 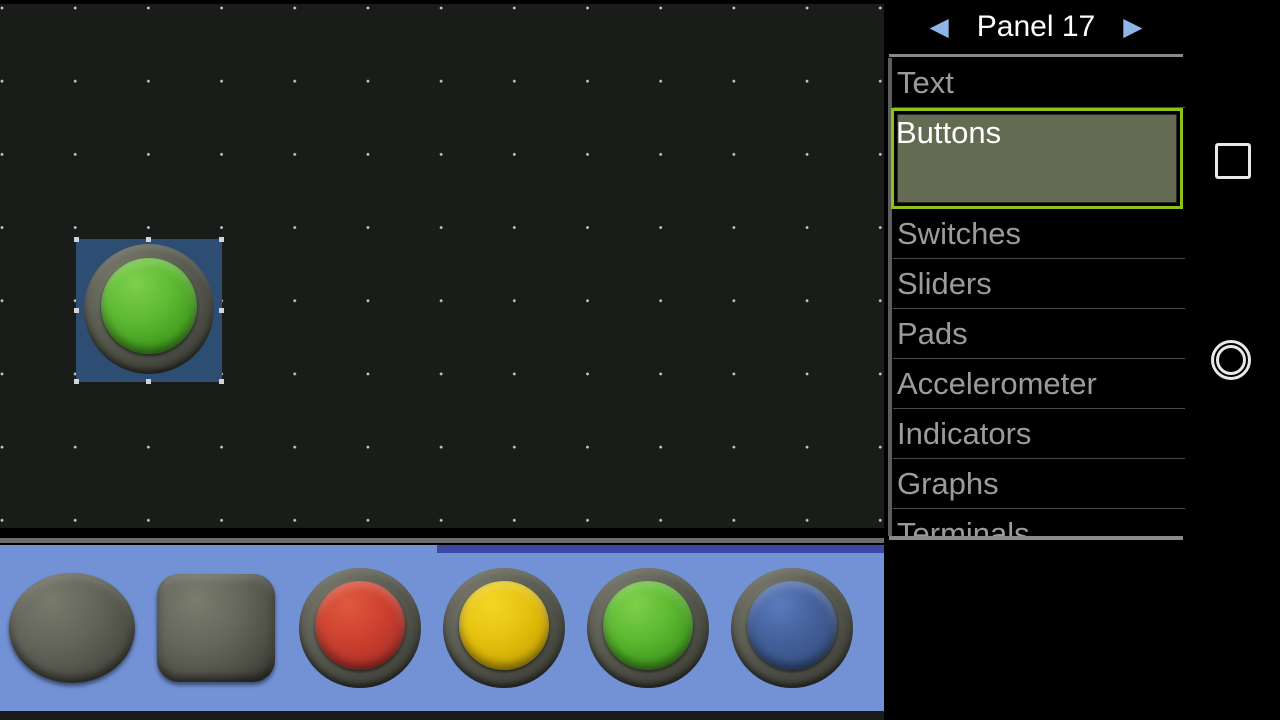 What do you see at coordinates (1039, 334) in the screenshot?
I see `sidebar-item-pads: Pads` at bounding box center [1039, 334].